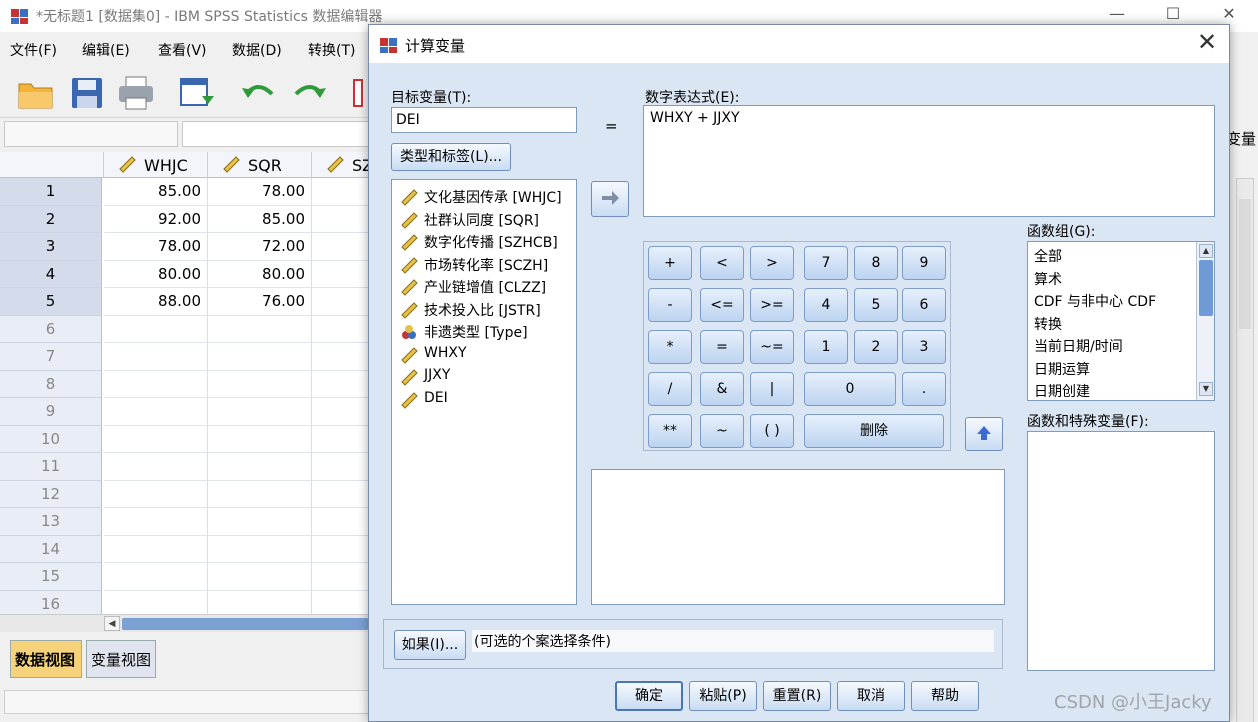 This screenshot has height=722, width=1258. Describe the element at coordinates (51, 412) in the screenshot. I see `row-header: 9` at that location.